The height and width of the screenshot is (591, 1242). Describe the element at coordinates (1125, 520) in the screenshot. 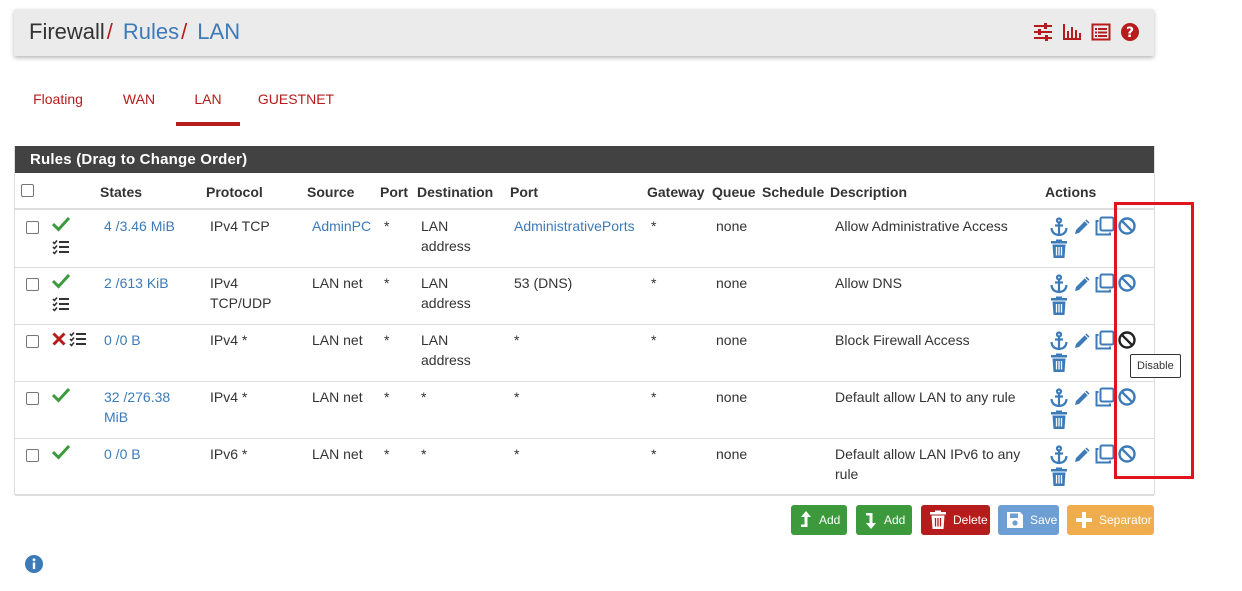

I see `separator-label: Separator` at that location.